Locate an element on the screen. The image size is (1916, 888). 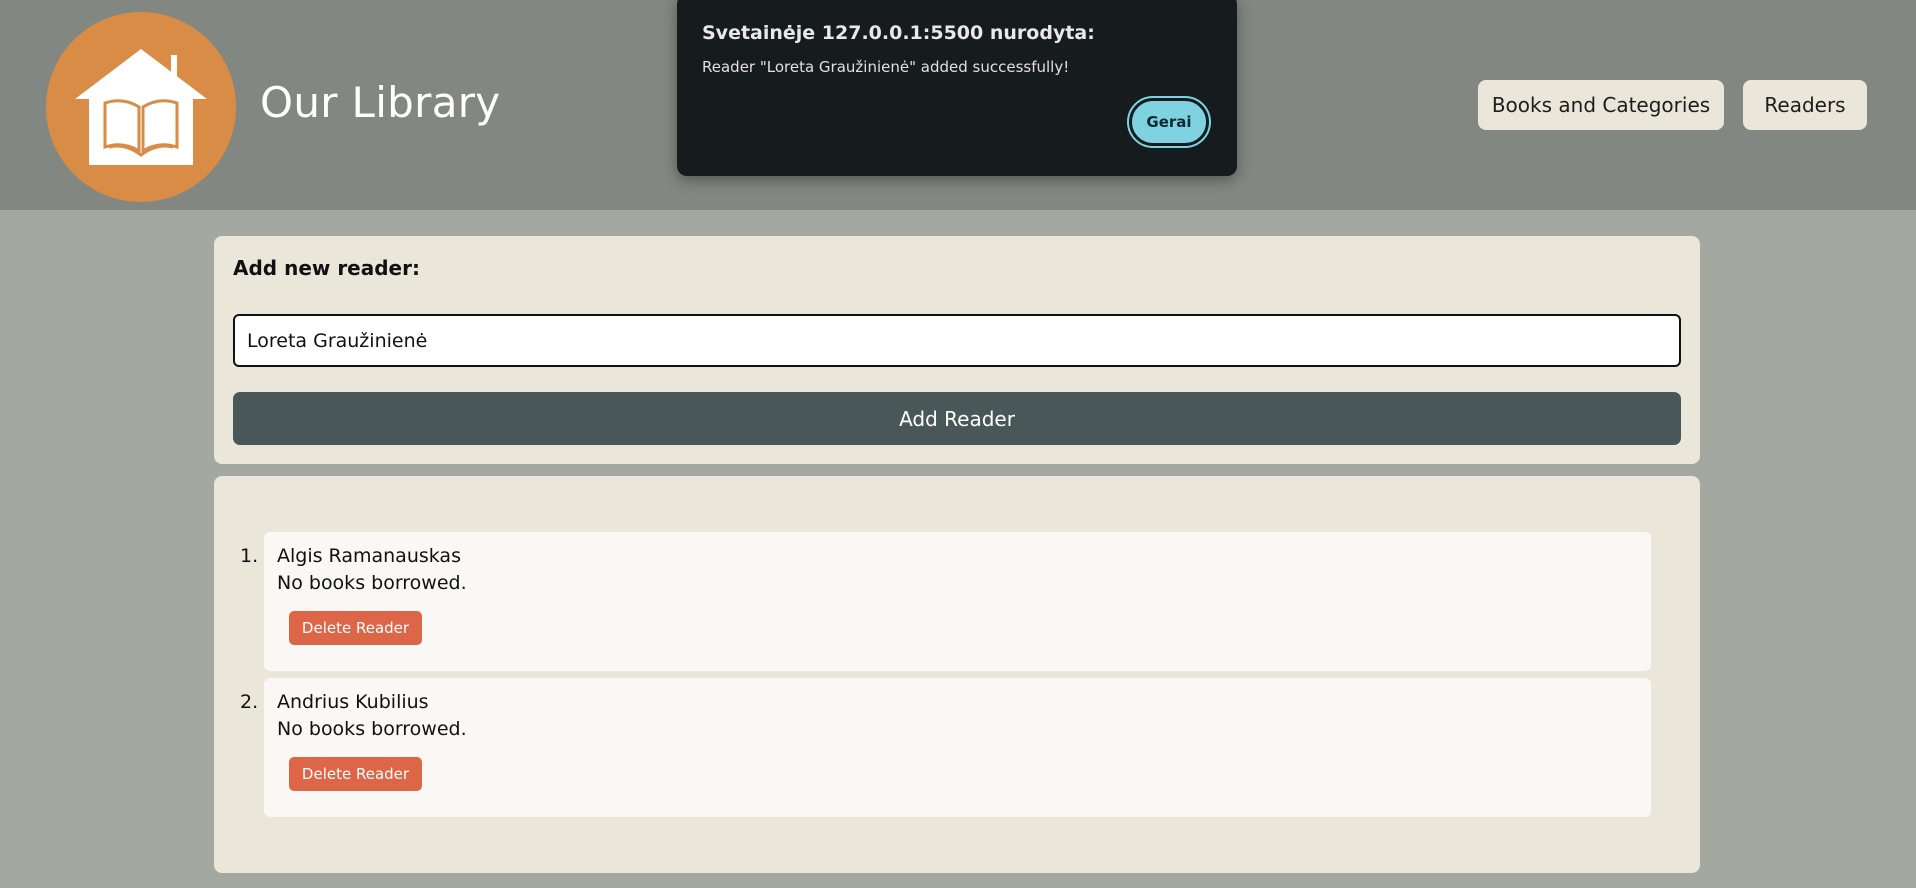
alert-ok-button: Gerai is located at coordinates (1169, 122).